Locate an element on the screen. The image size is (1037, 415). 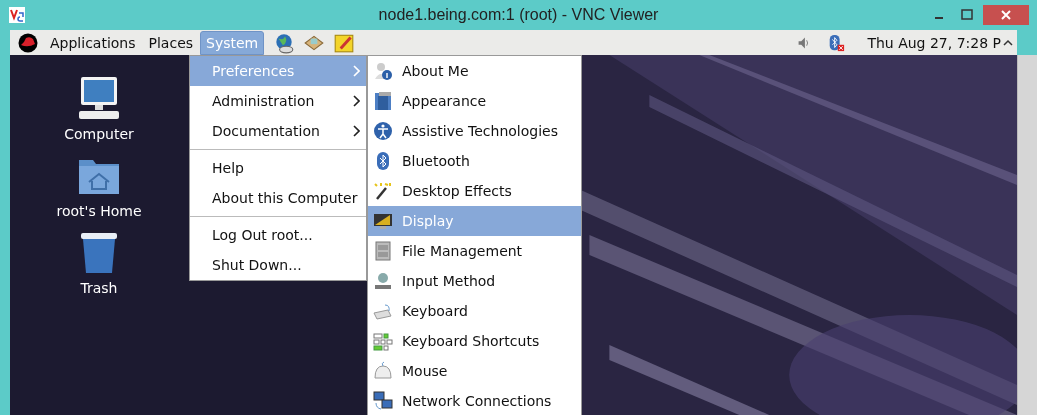
globe-icon is located at coordinates (284, 42).